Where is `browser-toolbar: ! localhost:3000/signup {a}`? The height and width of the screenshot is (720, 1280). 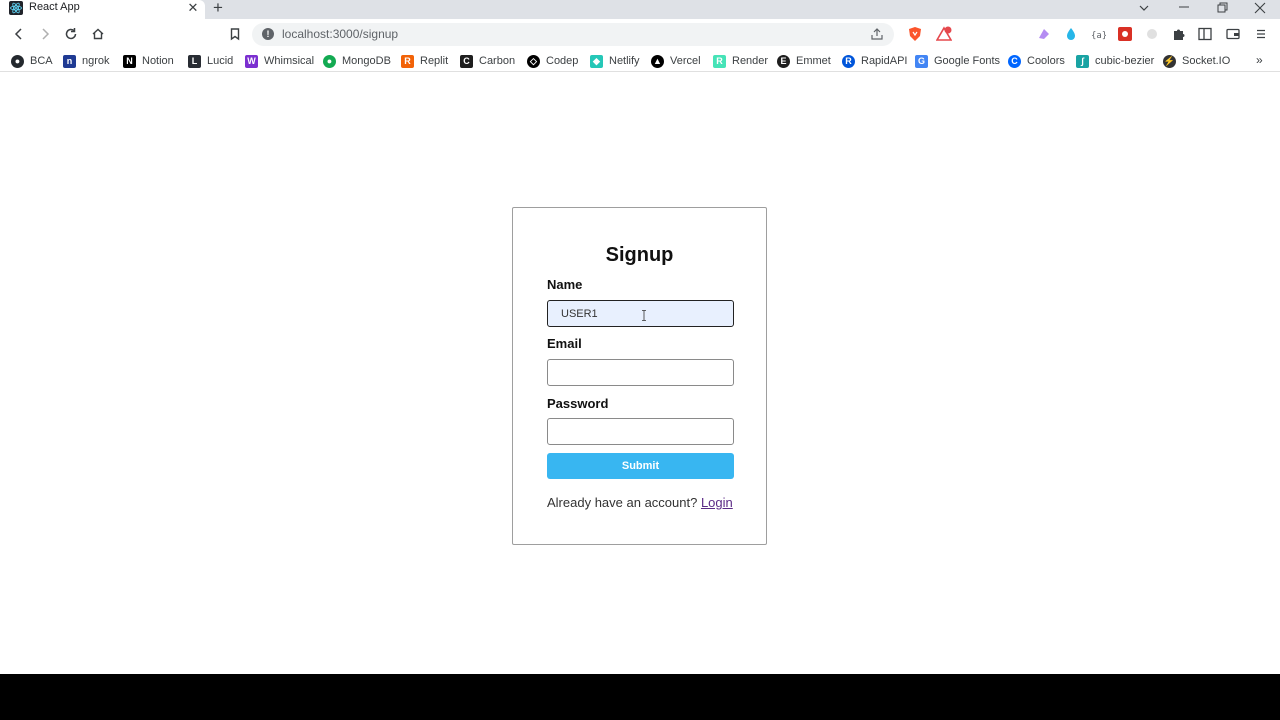 browser-toolbar: ! localhost:3000/signup {a} is located at coordinates (640, 34).